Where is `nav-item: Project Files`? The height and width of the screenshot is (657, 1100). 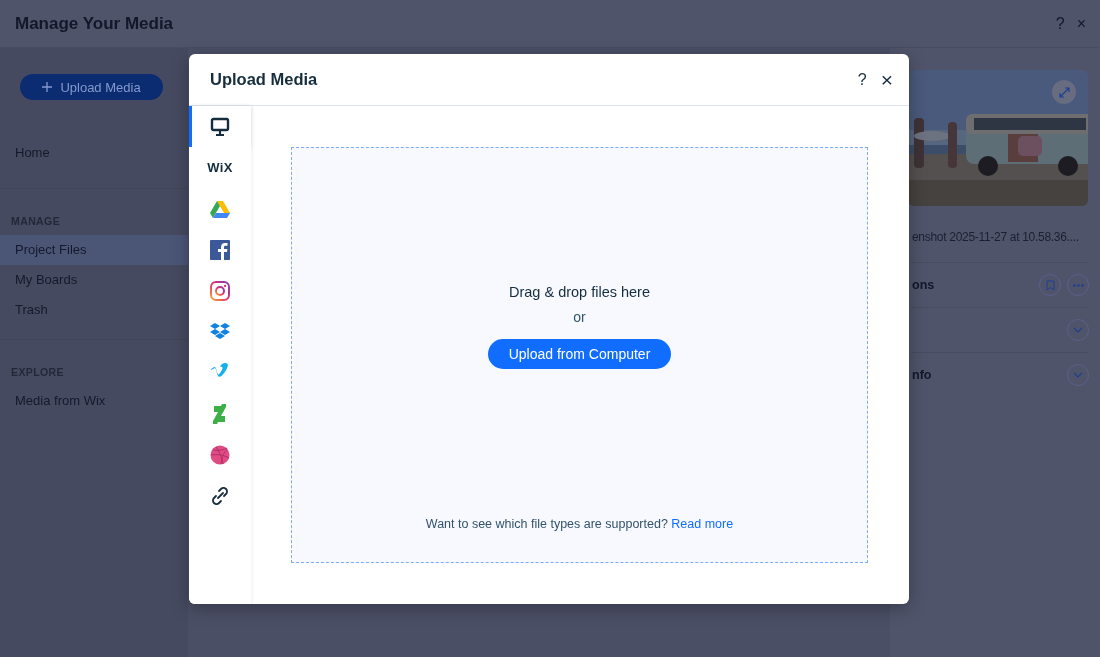
nav-item: Project Files is located at coordinates (94, 250).